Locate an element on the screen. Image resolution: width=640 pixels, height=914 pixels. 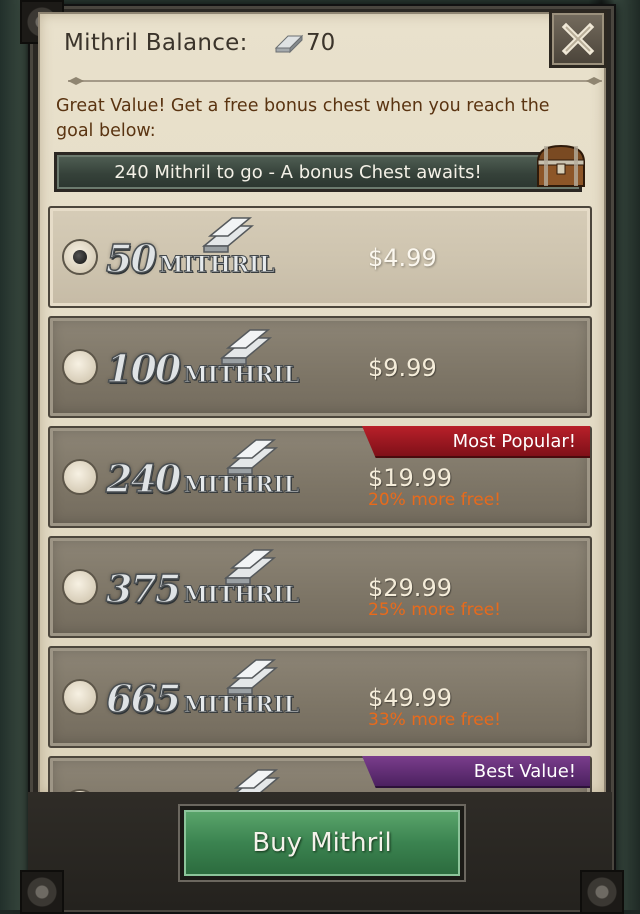
offer-price: $4.99 is located at coordinates (402, 258).